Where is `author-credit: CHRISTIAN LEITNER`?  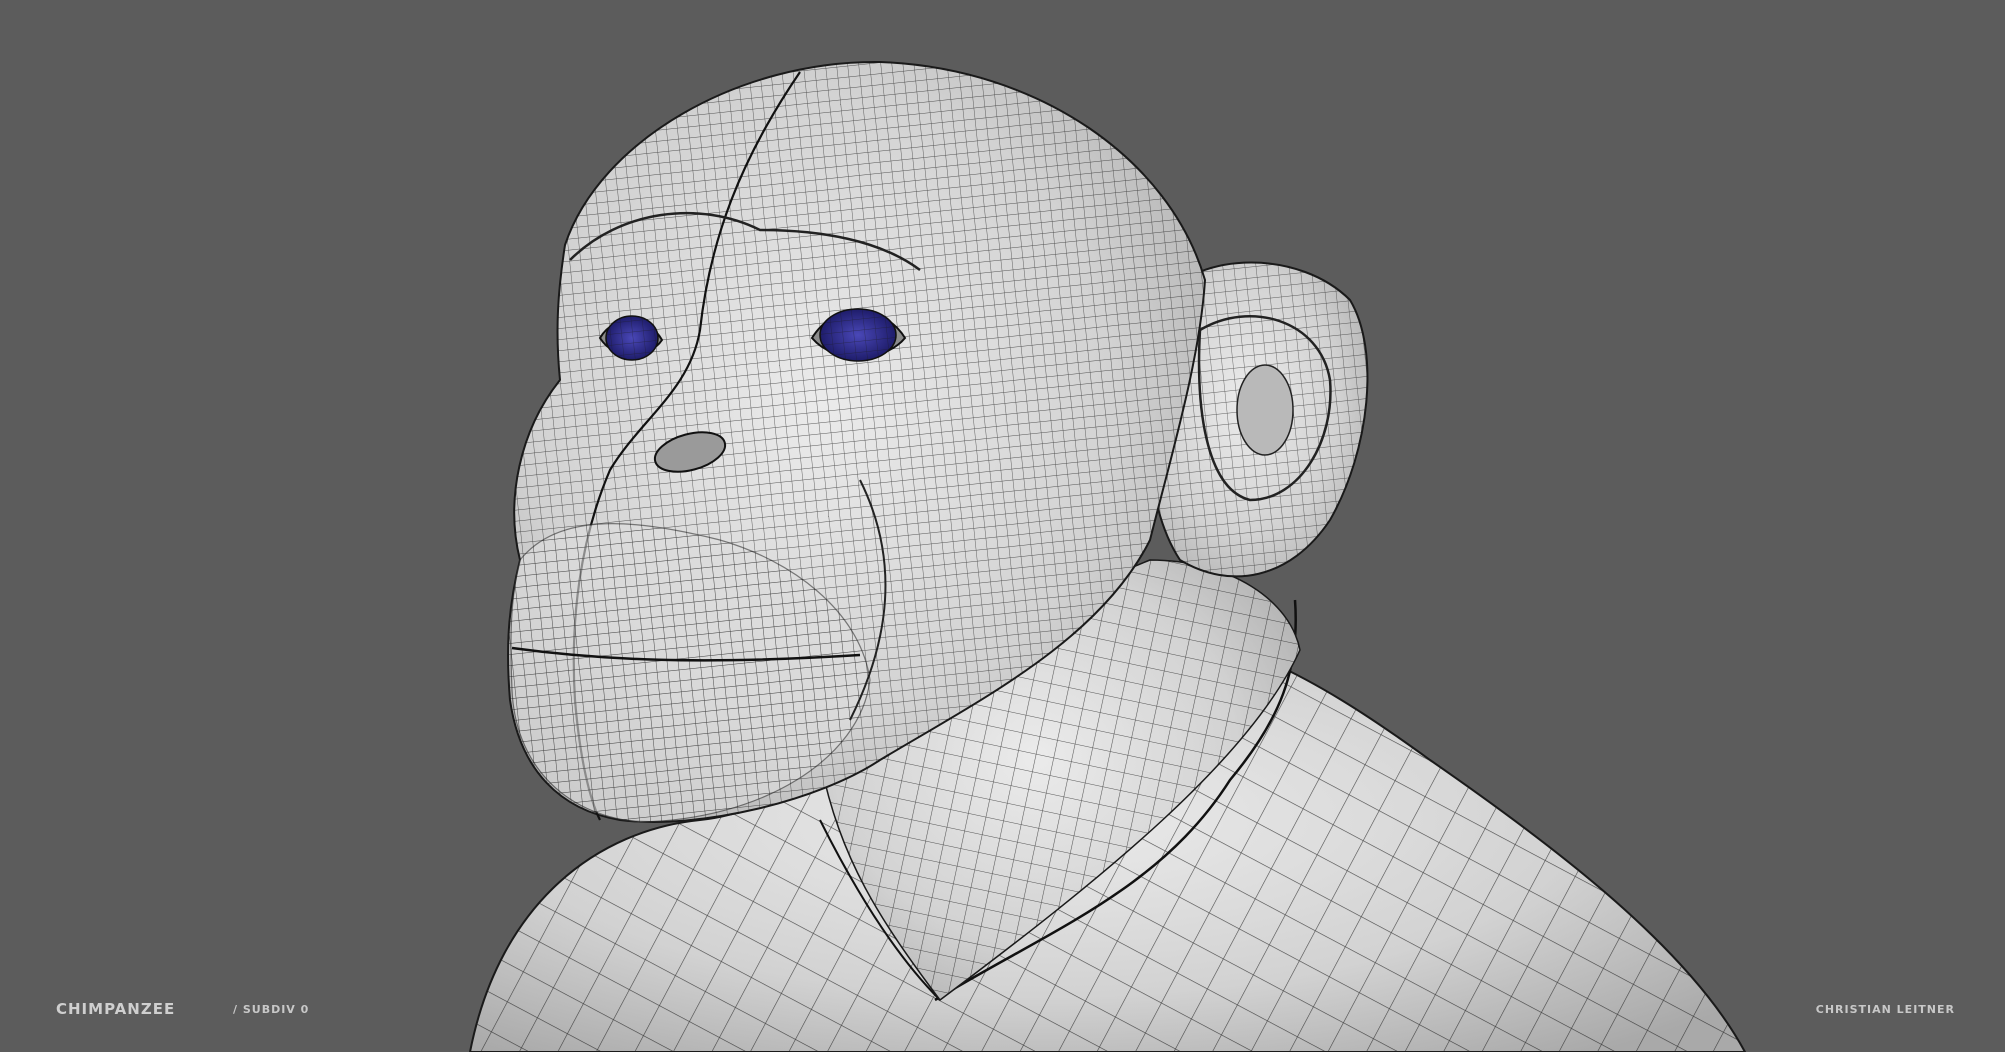
author-credit: CHRISTIAN LEITNER is located at coordinates (1885, 1009).